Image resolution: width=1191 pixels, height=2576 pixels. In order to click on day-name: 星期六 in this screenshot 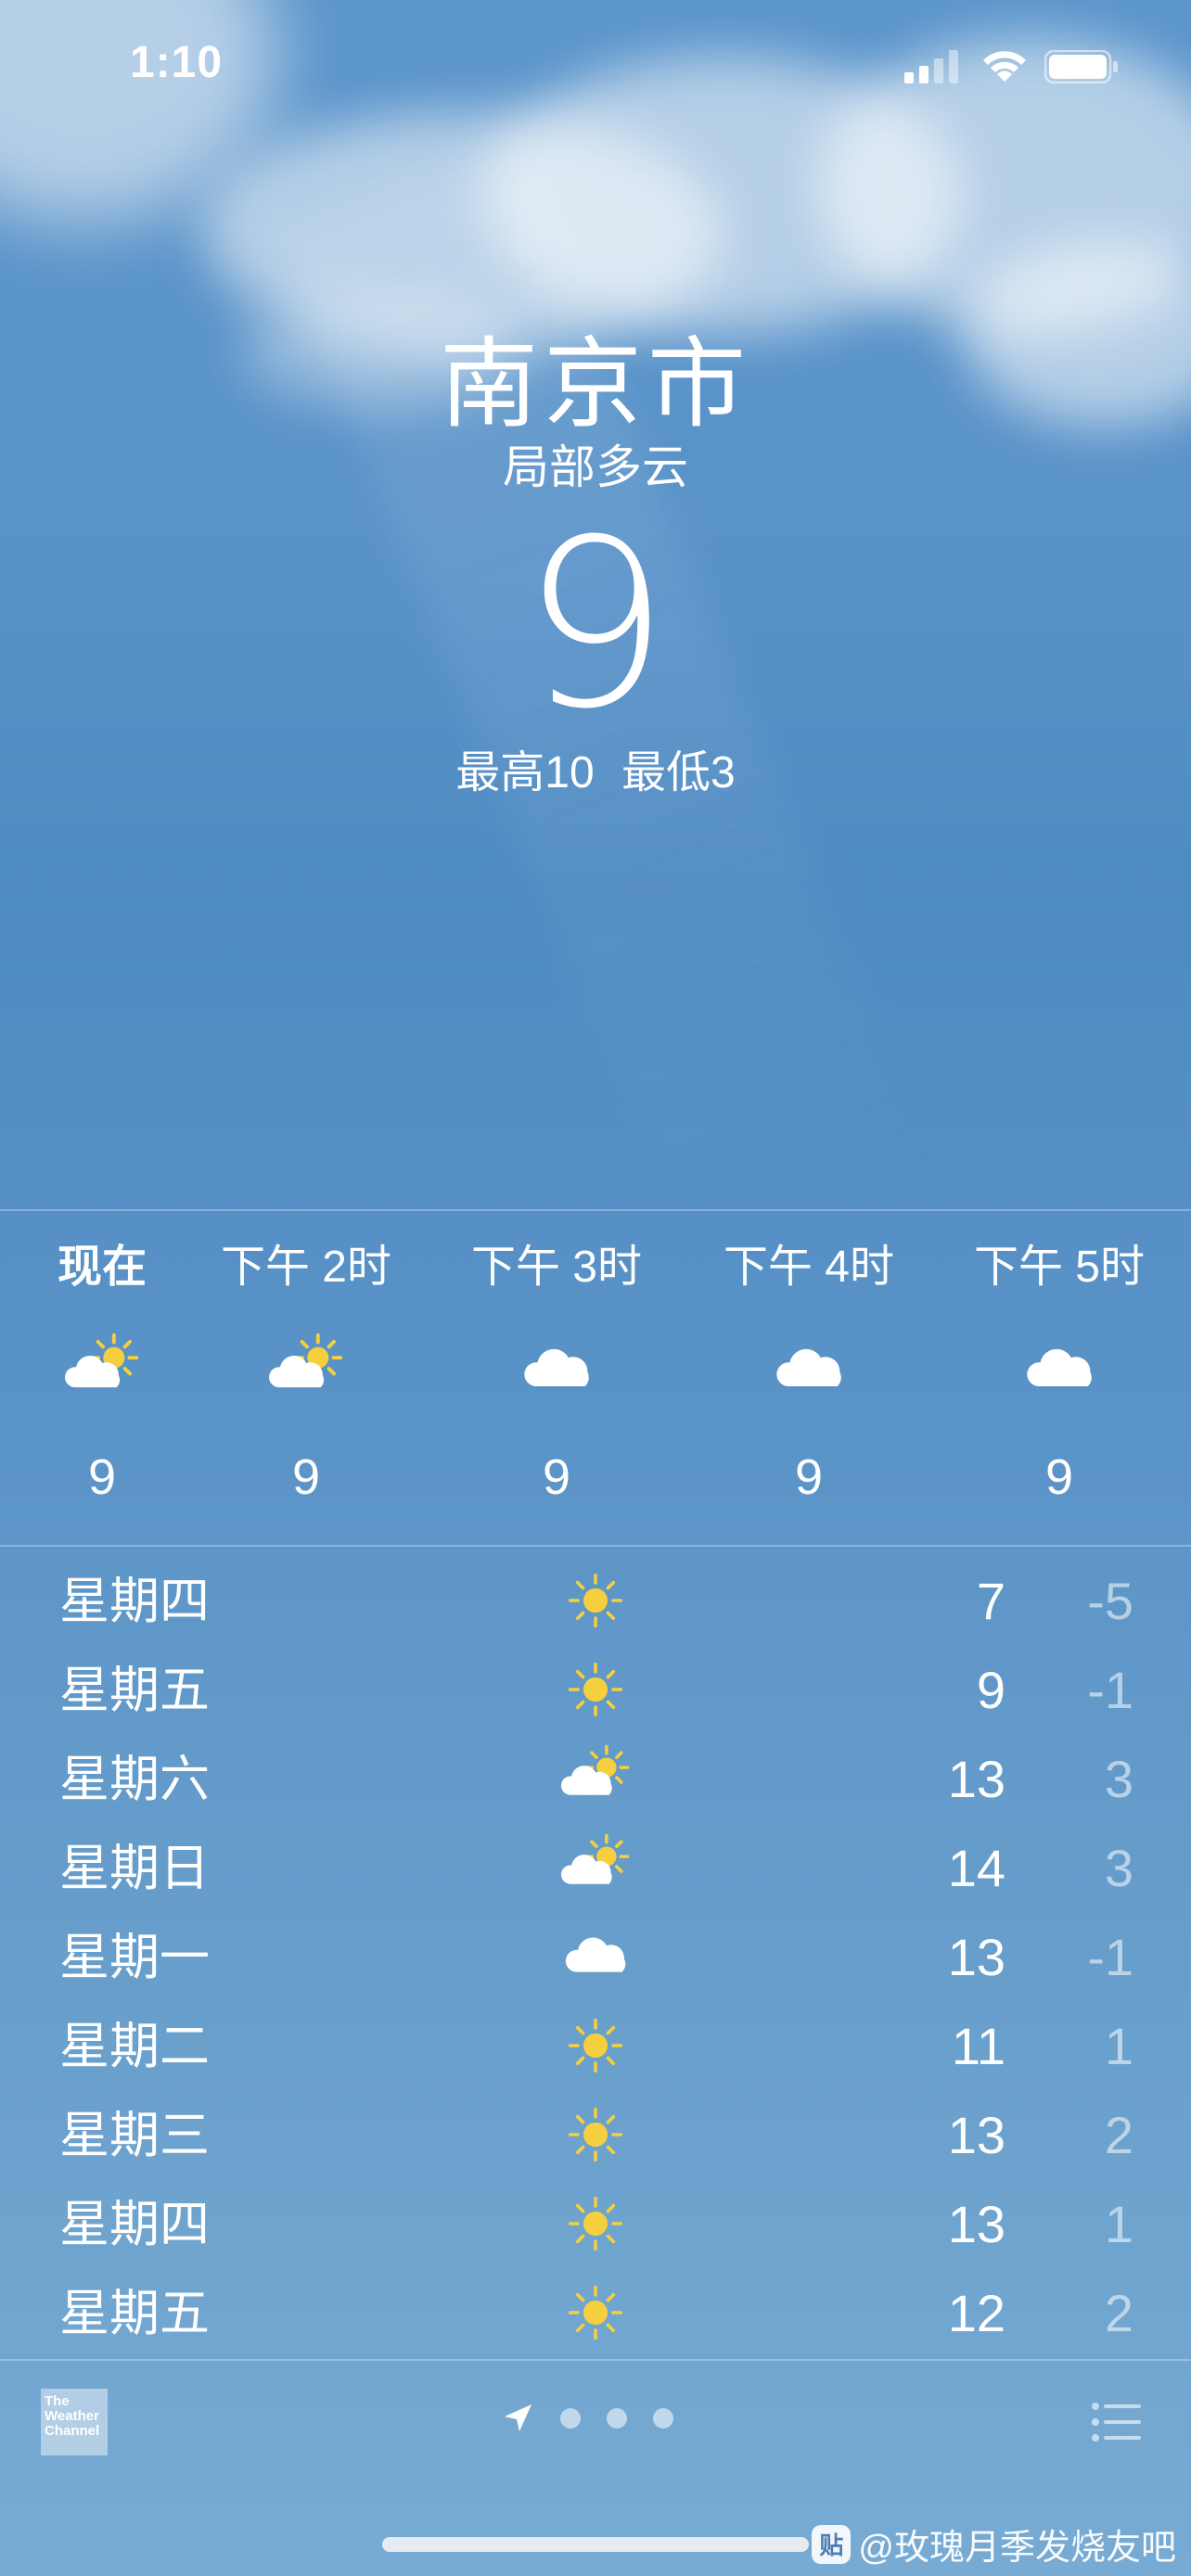, I will do `click(134, 1780)`.